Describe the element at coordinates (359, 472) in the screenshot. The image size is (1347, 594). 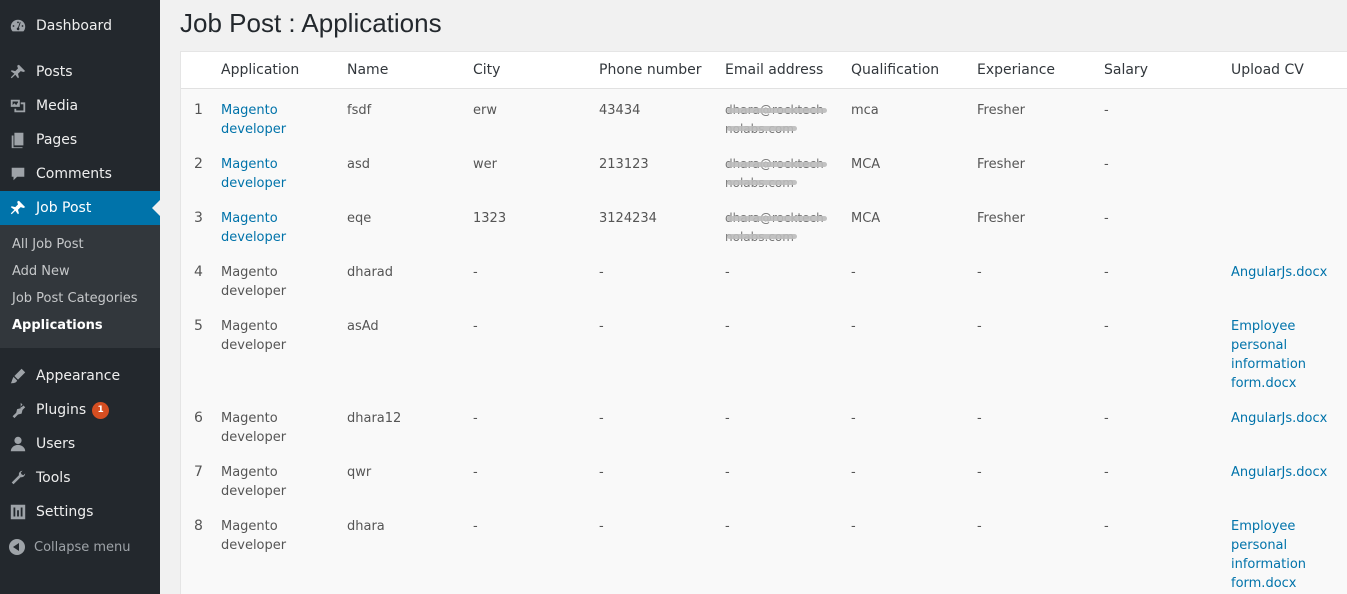
I see `name-cell: qwr` at that location.